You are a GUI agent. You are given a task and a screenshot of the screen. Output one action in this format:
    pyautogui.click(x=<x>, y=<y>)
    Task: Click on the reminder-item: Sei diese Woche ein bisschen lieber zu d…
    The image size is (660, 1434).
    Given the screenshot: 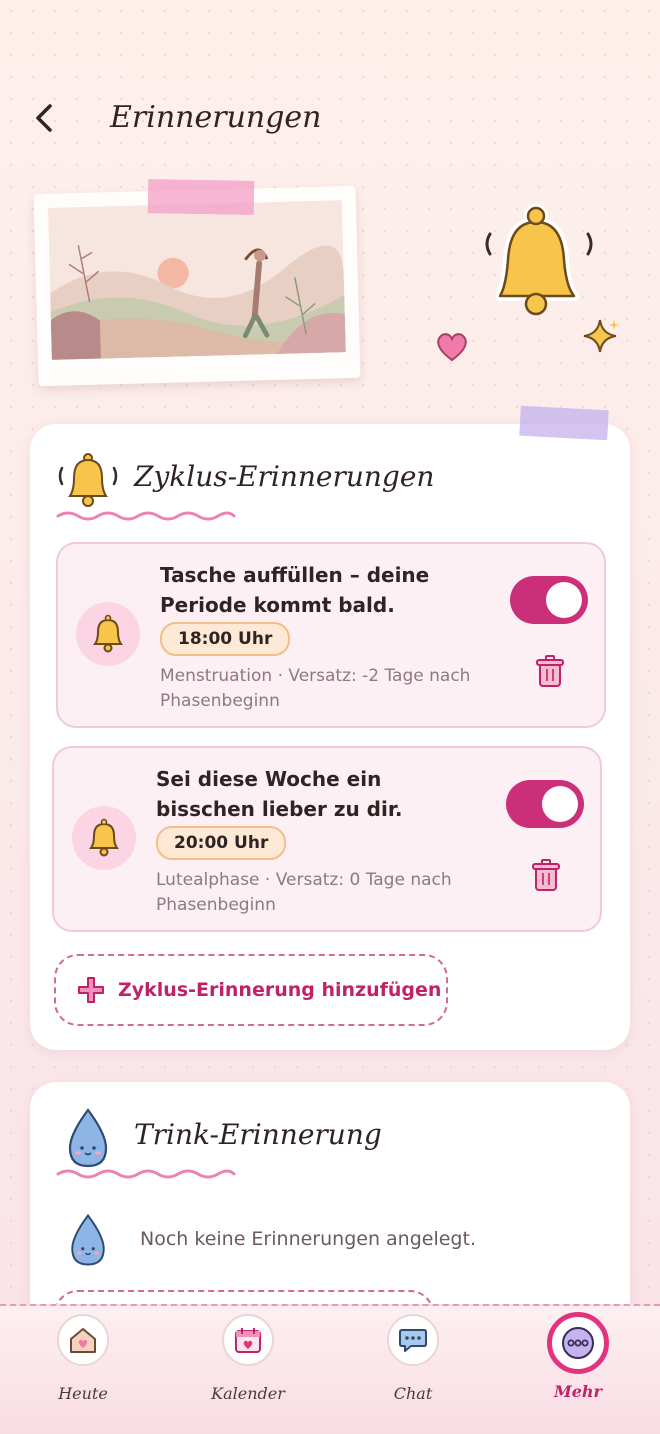 What is the action you would take?
    pyautogui.click(x=327, y=839)
    